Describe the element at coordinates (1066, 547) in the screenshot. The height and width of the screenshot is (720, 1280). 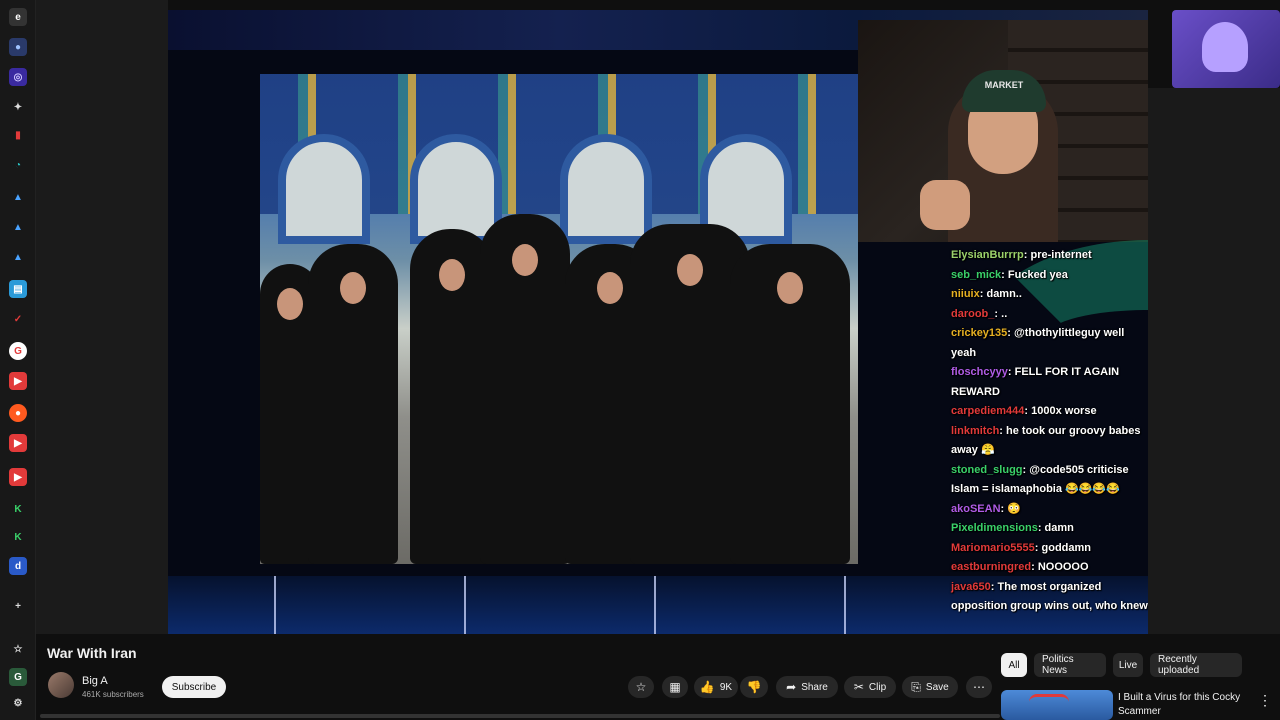
I see `chat-text: goddamn` at that location.